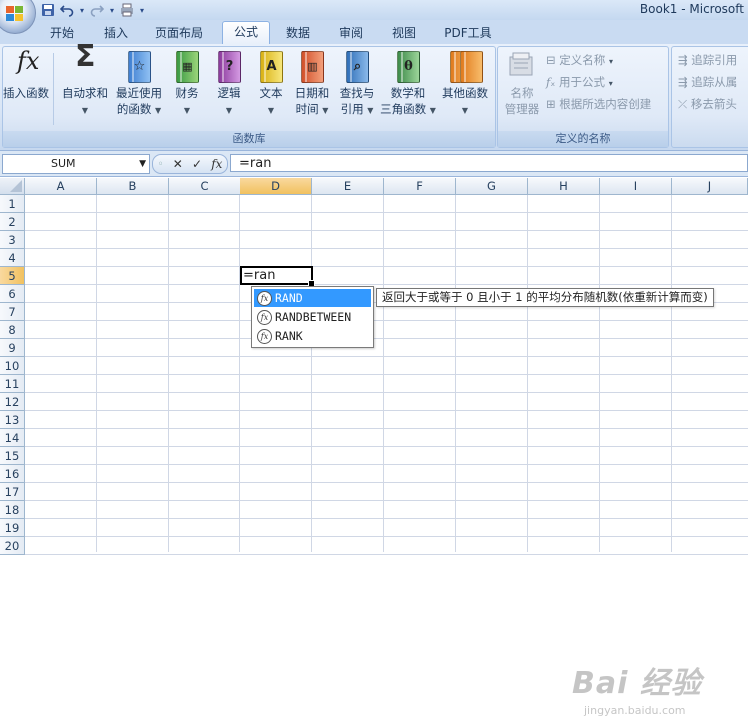 This screenshot has width=748, height=726. I want to click on row-header-5: 5, so click(12, 276).